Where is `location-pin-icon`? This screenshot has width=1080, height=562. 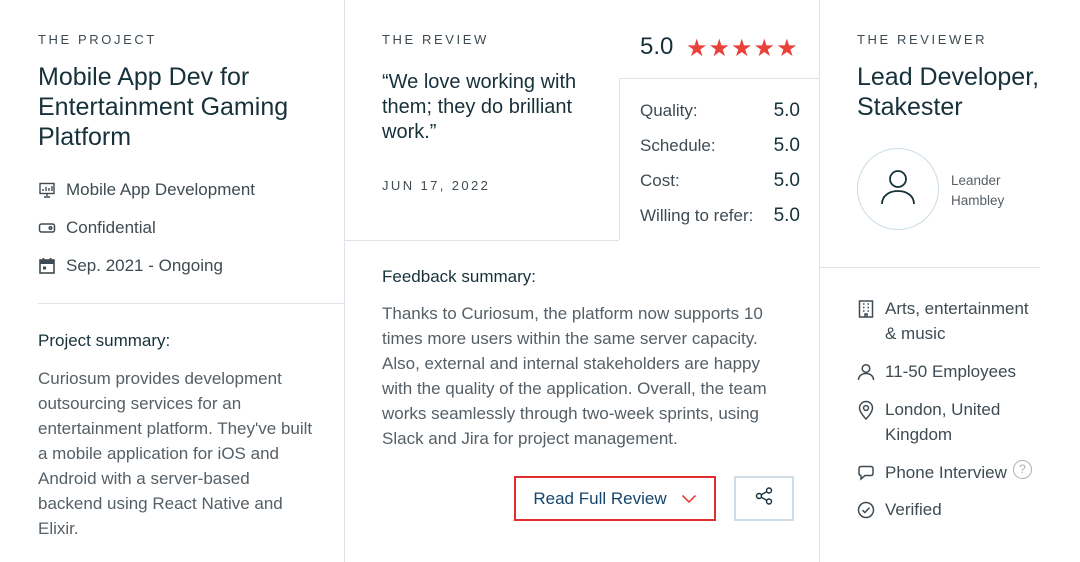
location-pin-icon is located at coordinates (866, 409).